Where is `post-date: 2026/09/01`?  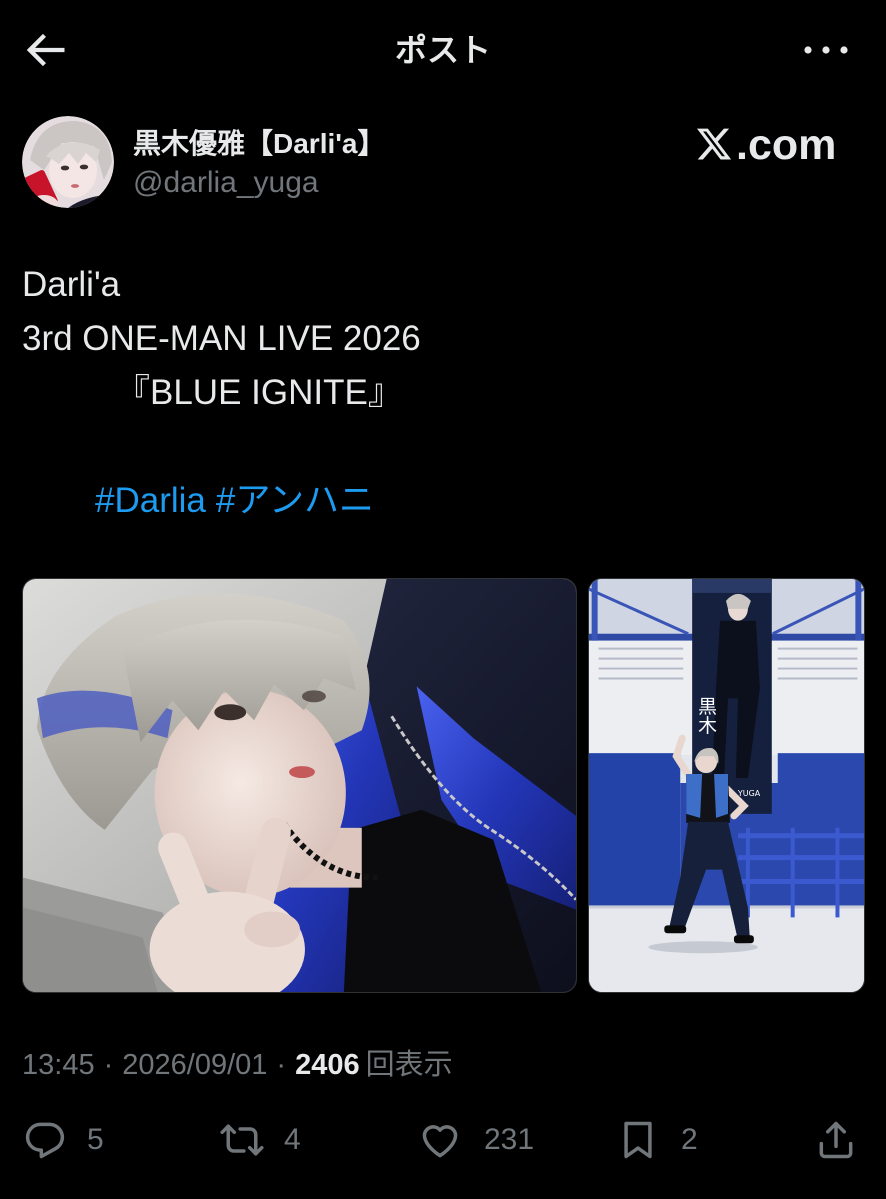 post-date: 2026/09/01 is located at coordinates (194, 1065).